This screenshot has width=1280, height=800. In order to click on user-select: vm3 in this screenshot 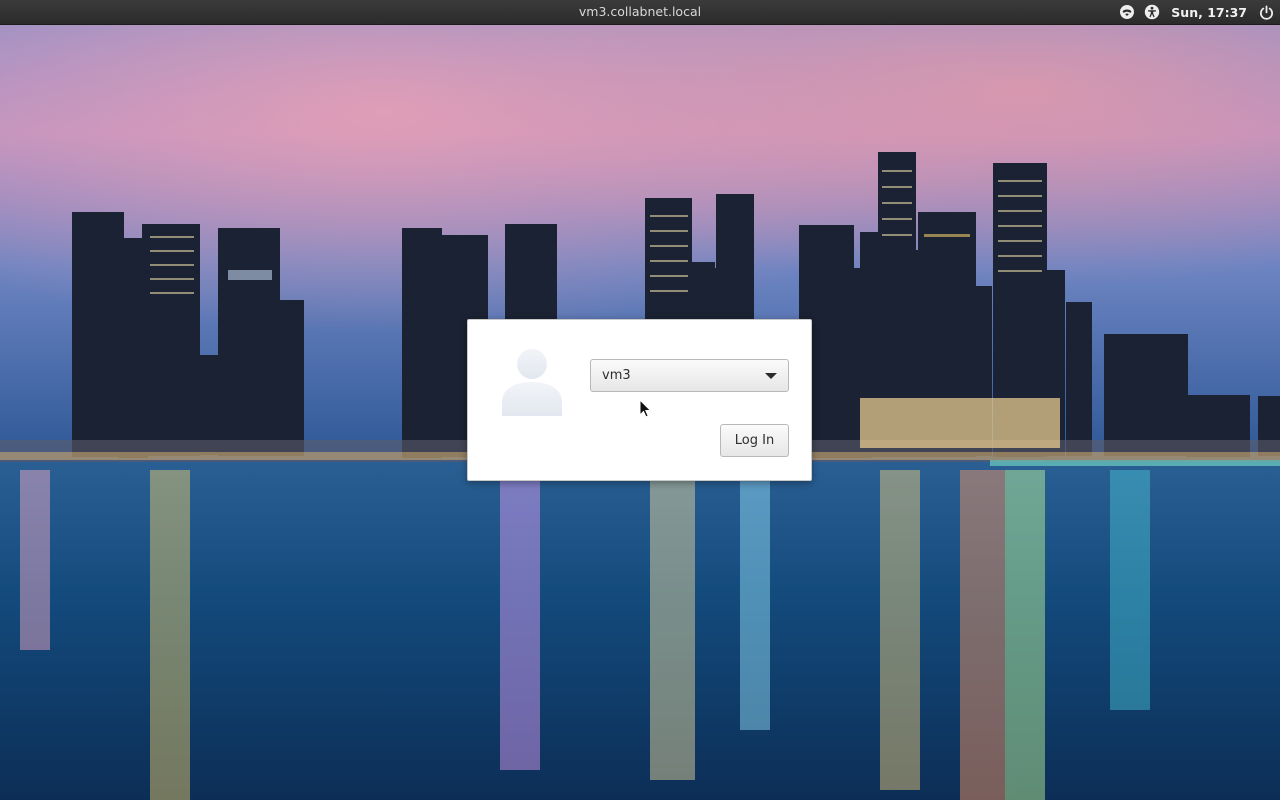, I will do `click(689, 375)`.